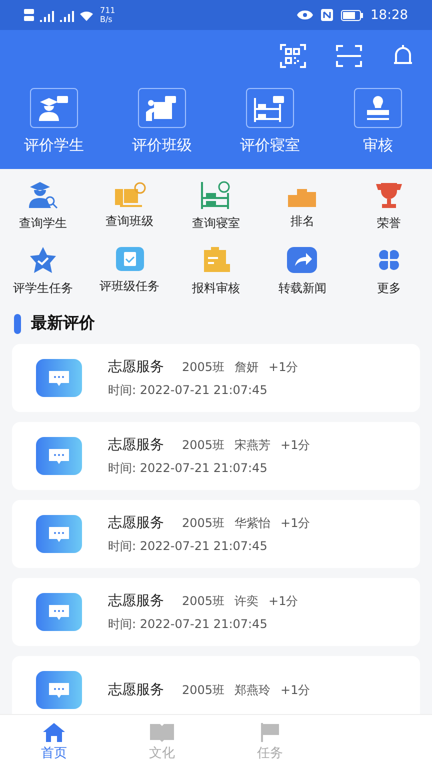 The image size is (432, 768). What do you see at coordinates (129, 259) in the screenshot?
I see `task-icon` at bounding box center [129, 259].